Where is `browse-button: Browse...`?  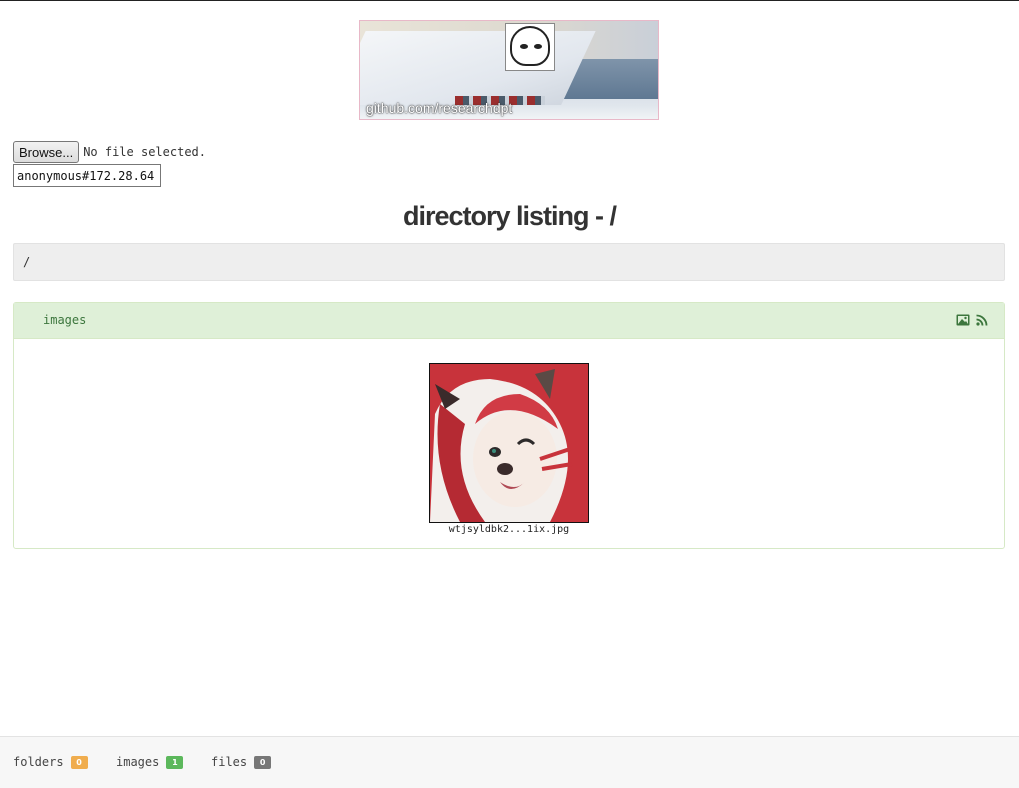
browse-button: Browse... is located at coordinates (46, 152).